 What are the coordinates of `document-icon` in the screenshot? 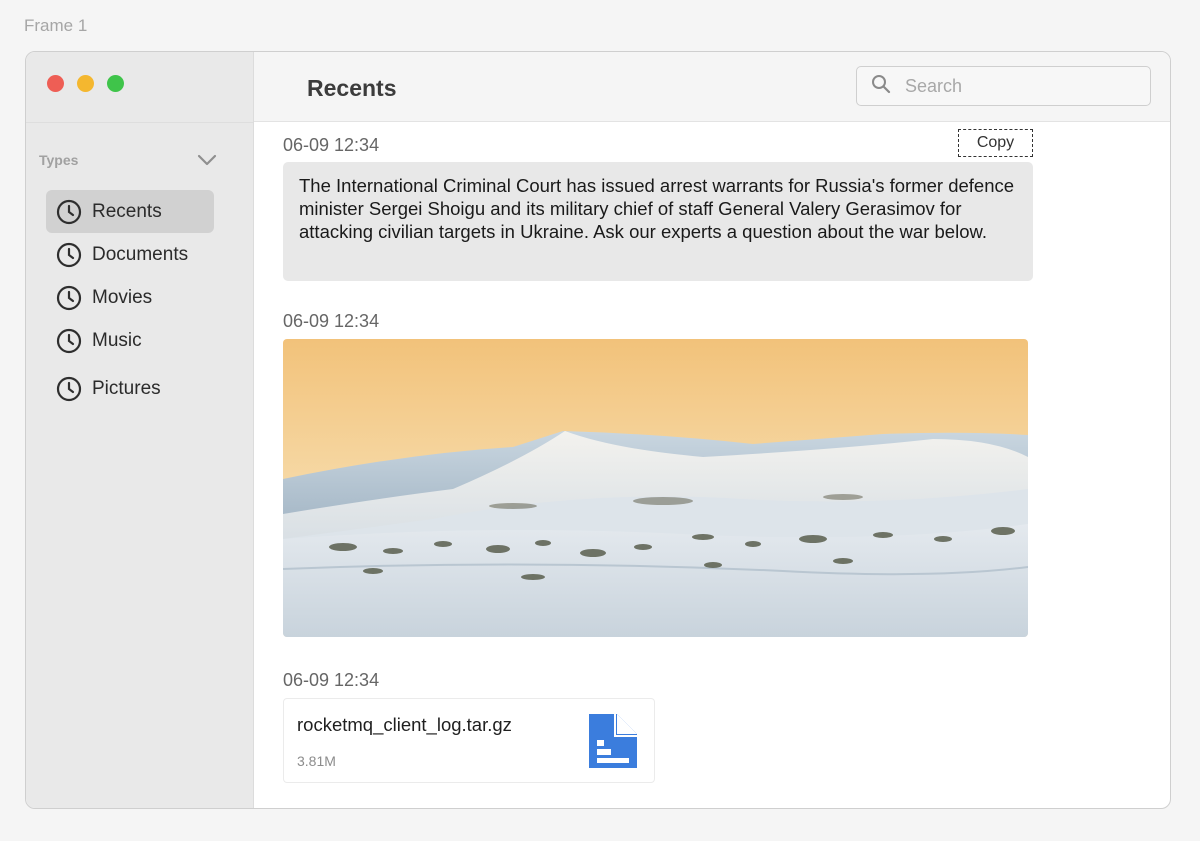 It's located at (613, 741).